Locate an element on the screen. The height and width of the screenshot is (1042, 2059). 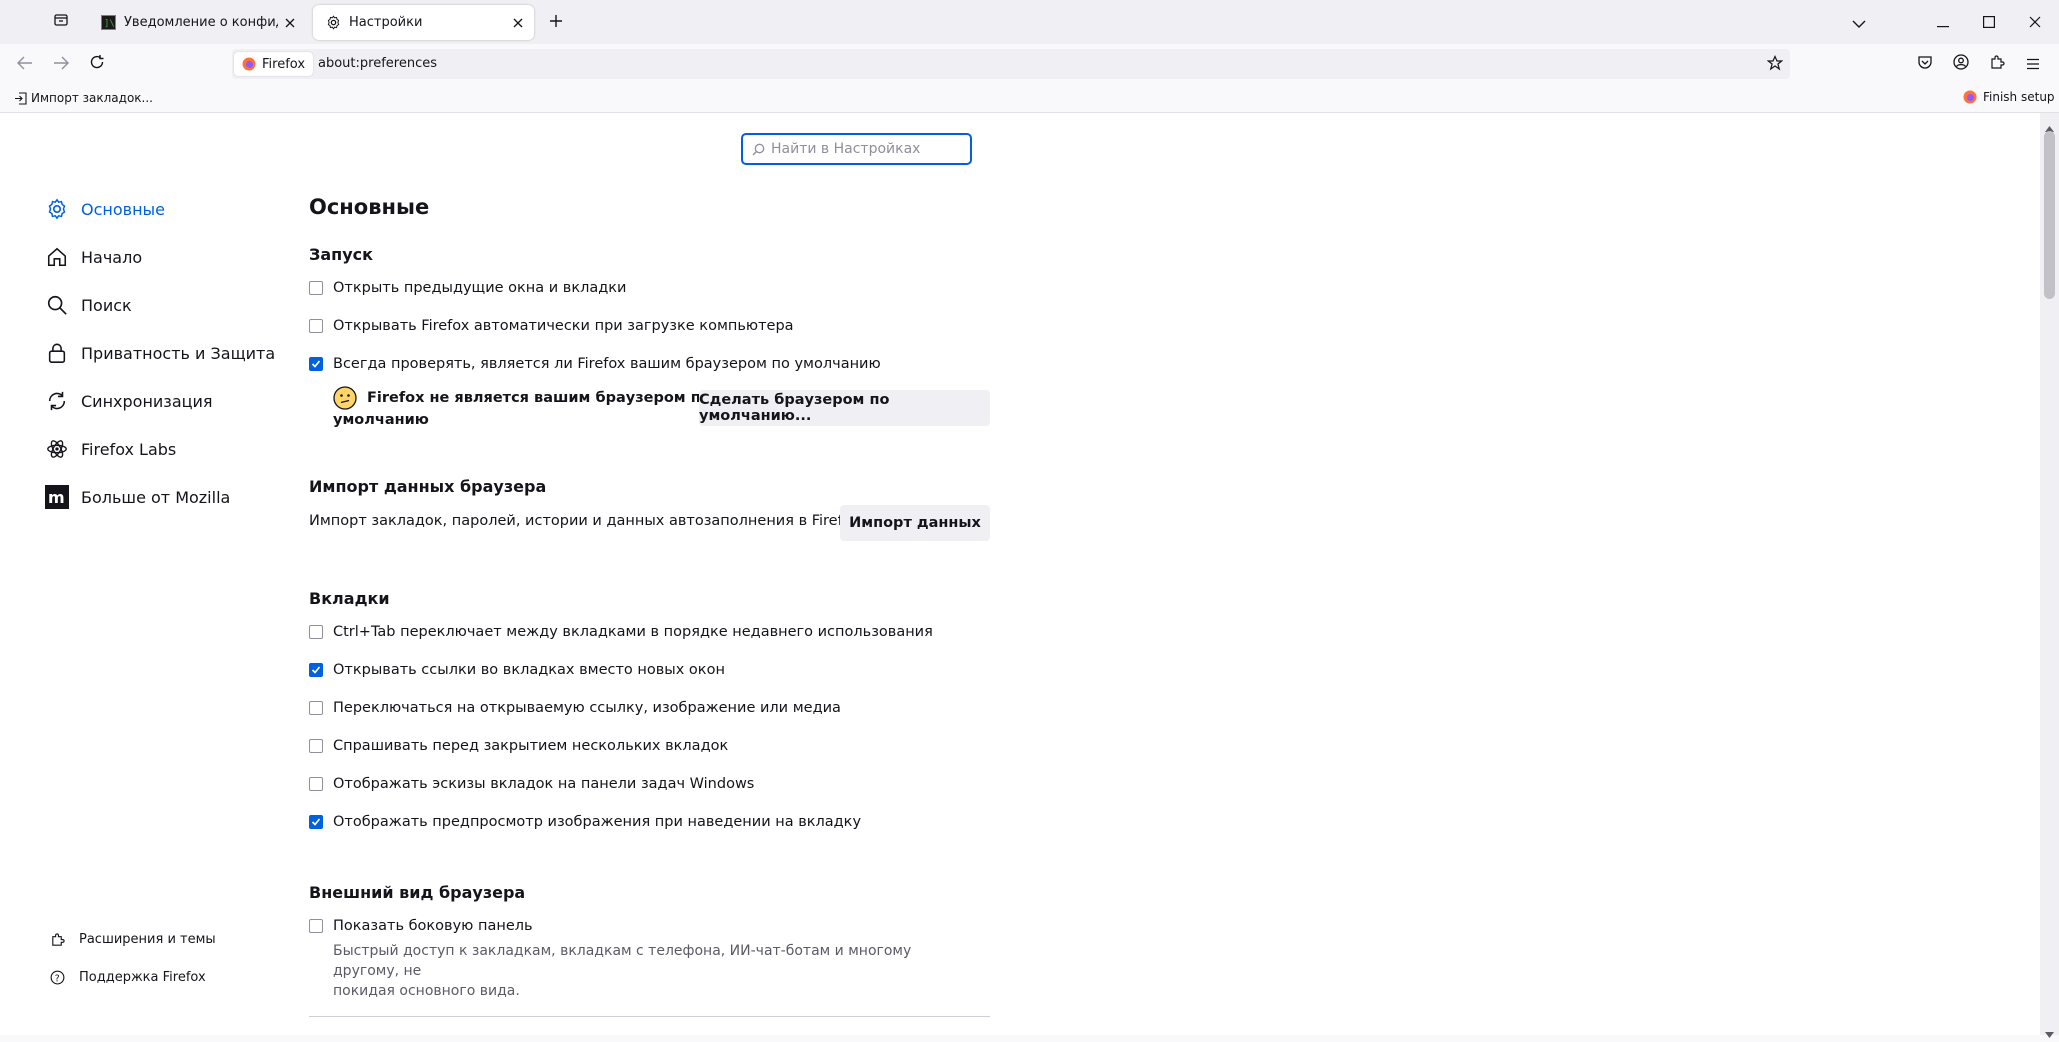
extensions-button is located at coordinates (1997, 64).